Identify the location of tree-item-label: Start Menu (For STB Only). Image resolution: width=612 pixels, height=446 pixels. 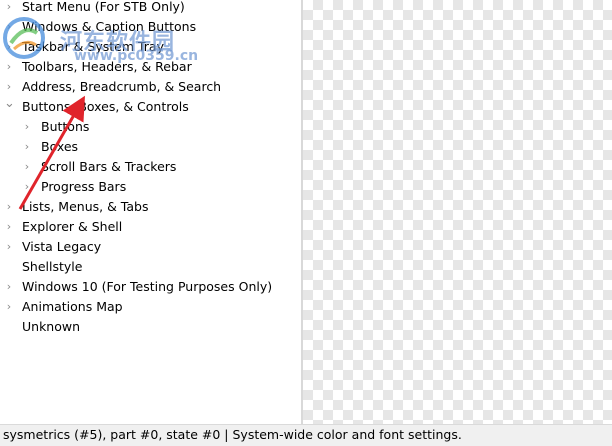
(103, 7).